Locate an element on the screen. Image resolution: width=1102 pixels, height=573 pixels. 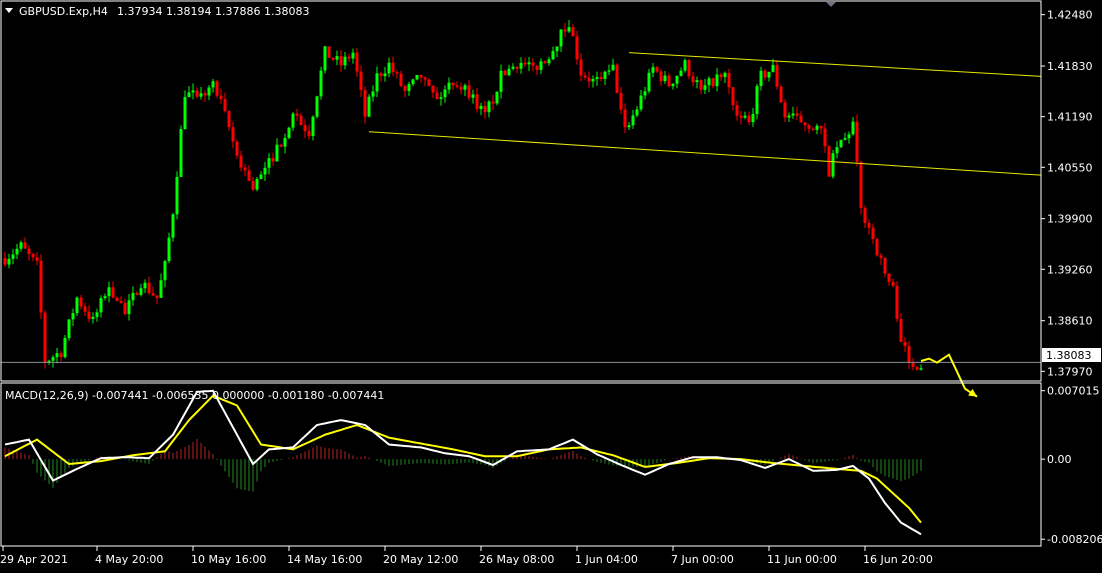
ohlc-header: 1.37934 1.38194 1.37886 1.38083 is located at coordinates (213, 11).